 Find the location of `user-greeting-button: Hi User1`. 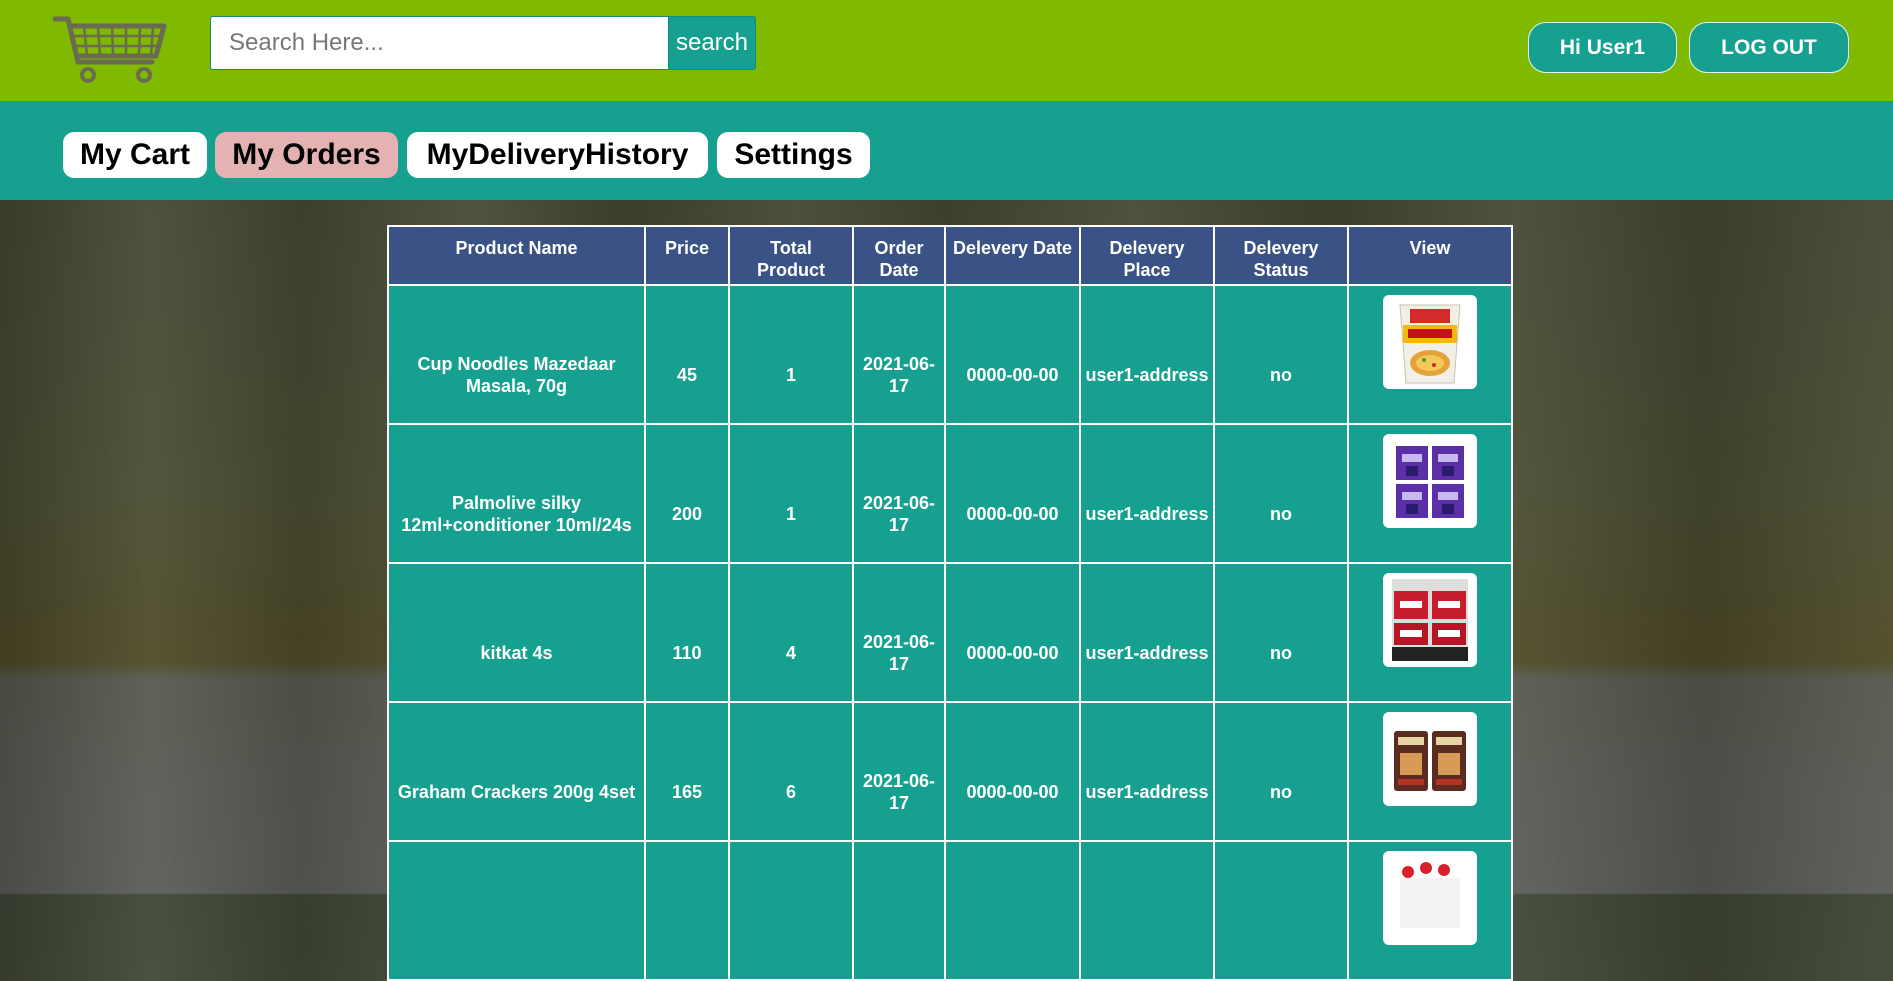

user-greeting-button: Hi User1 is located at coordinates (1602, 47).